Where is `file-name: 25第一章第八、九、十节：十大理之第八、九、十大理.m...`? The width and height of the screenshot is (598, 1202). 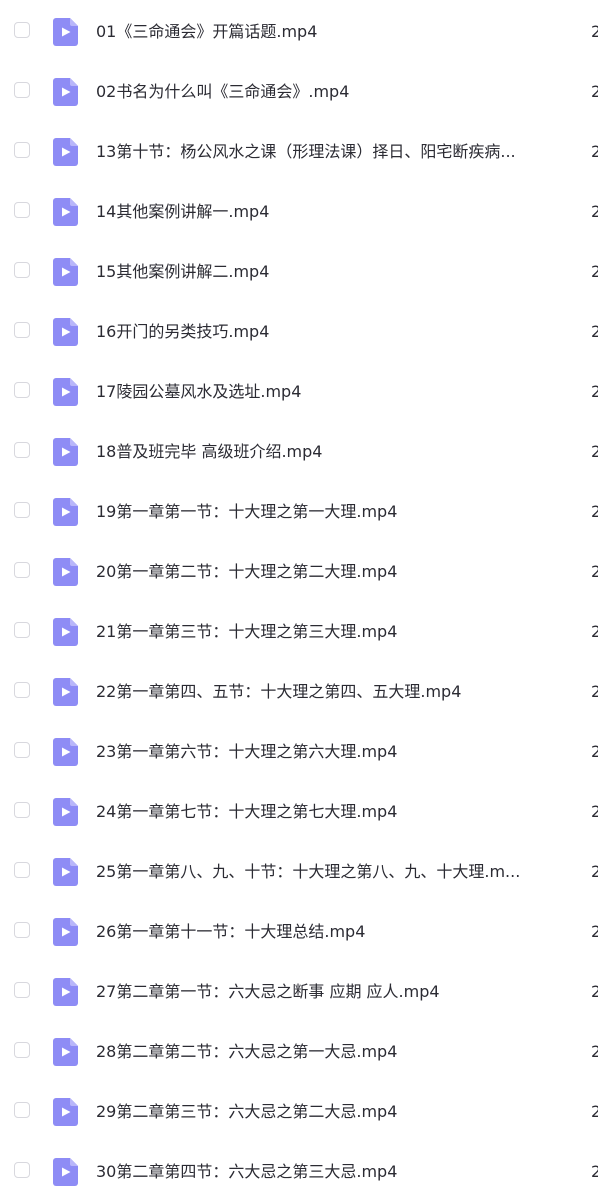 file-name: 25第一章第八、九、十节：十大理之第八、九、十大理.m... is located at coordinates (335, 872).